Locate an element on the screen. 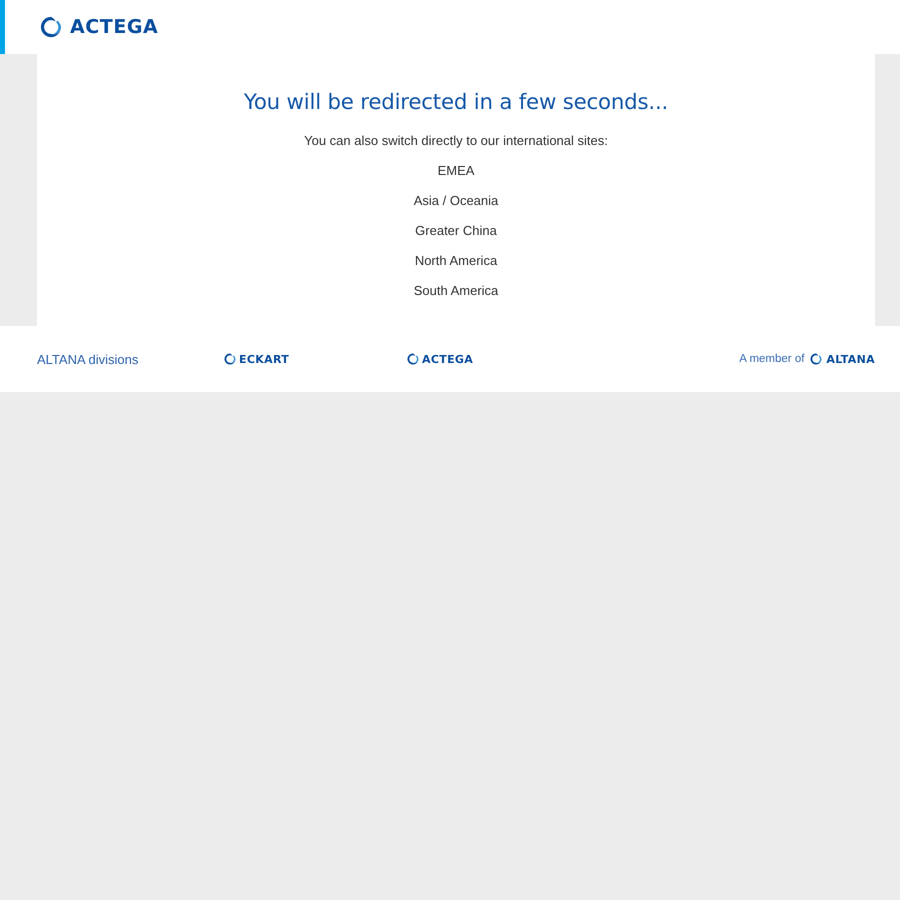 The image size is (900, 900). divisions-label: ALTANA divisions is located at coordinates (88, 359).